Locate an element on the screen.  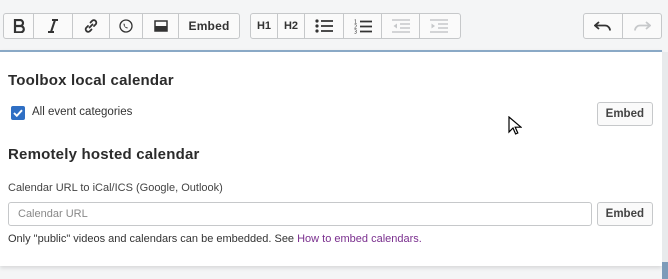
embed-local-calendar-button: Embed is located at coordinates (624, 114).